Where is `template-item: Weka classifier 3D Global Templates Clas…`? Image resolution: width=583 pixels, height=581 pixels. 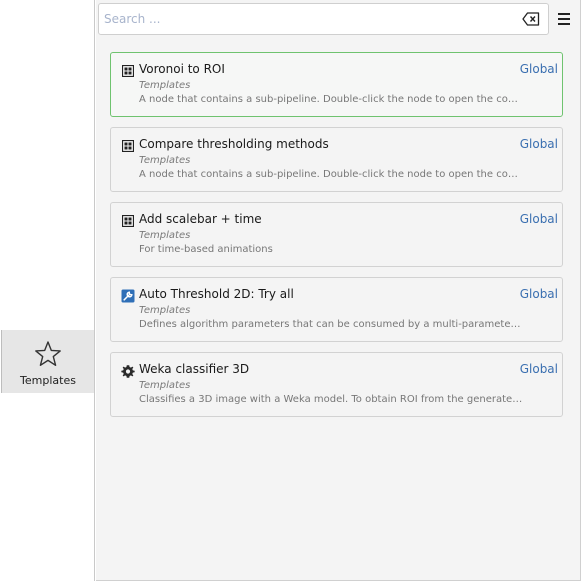
template-item: Weka classifier 3D Global Templates Clas… is located at coordinates (336, 384).